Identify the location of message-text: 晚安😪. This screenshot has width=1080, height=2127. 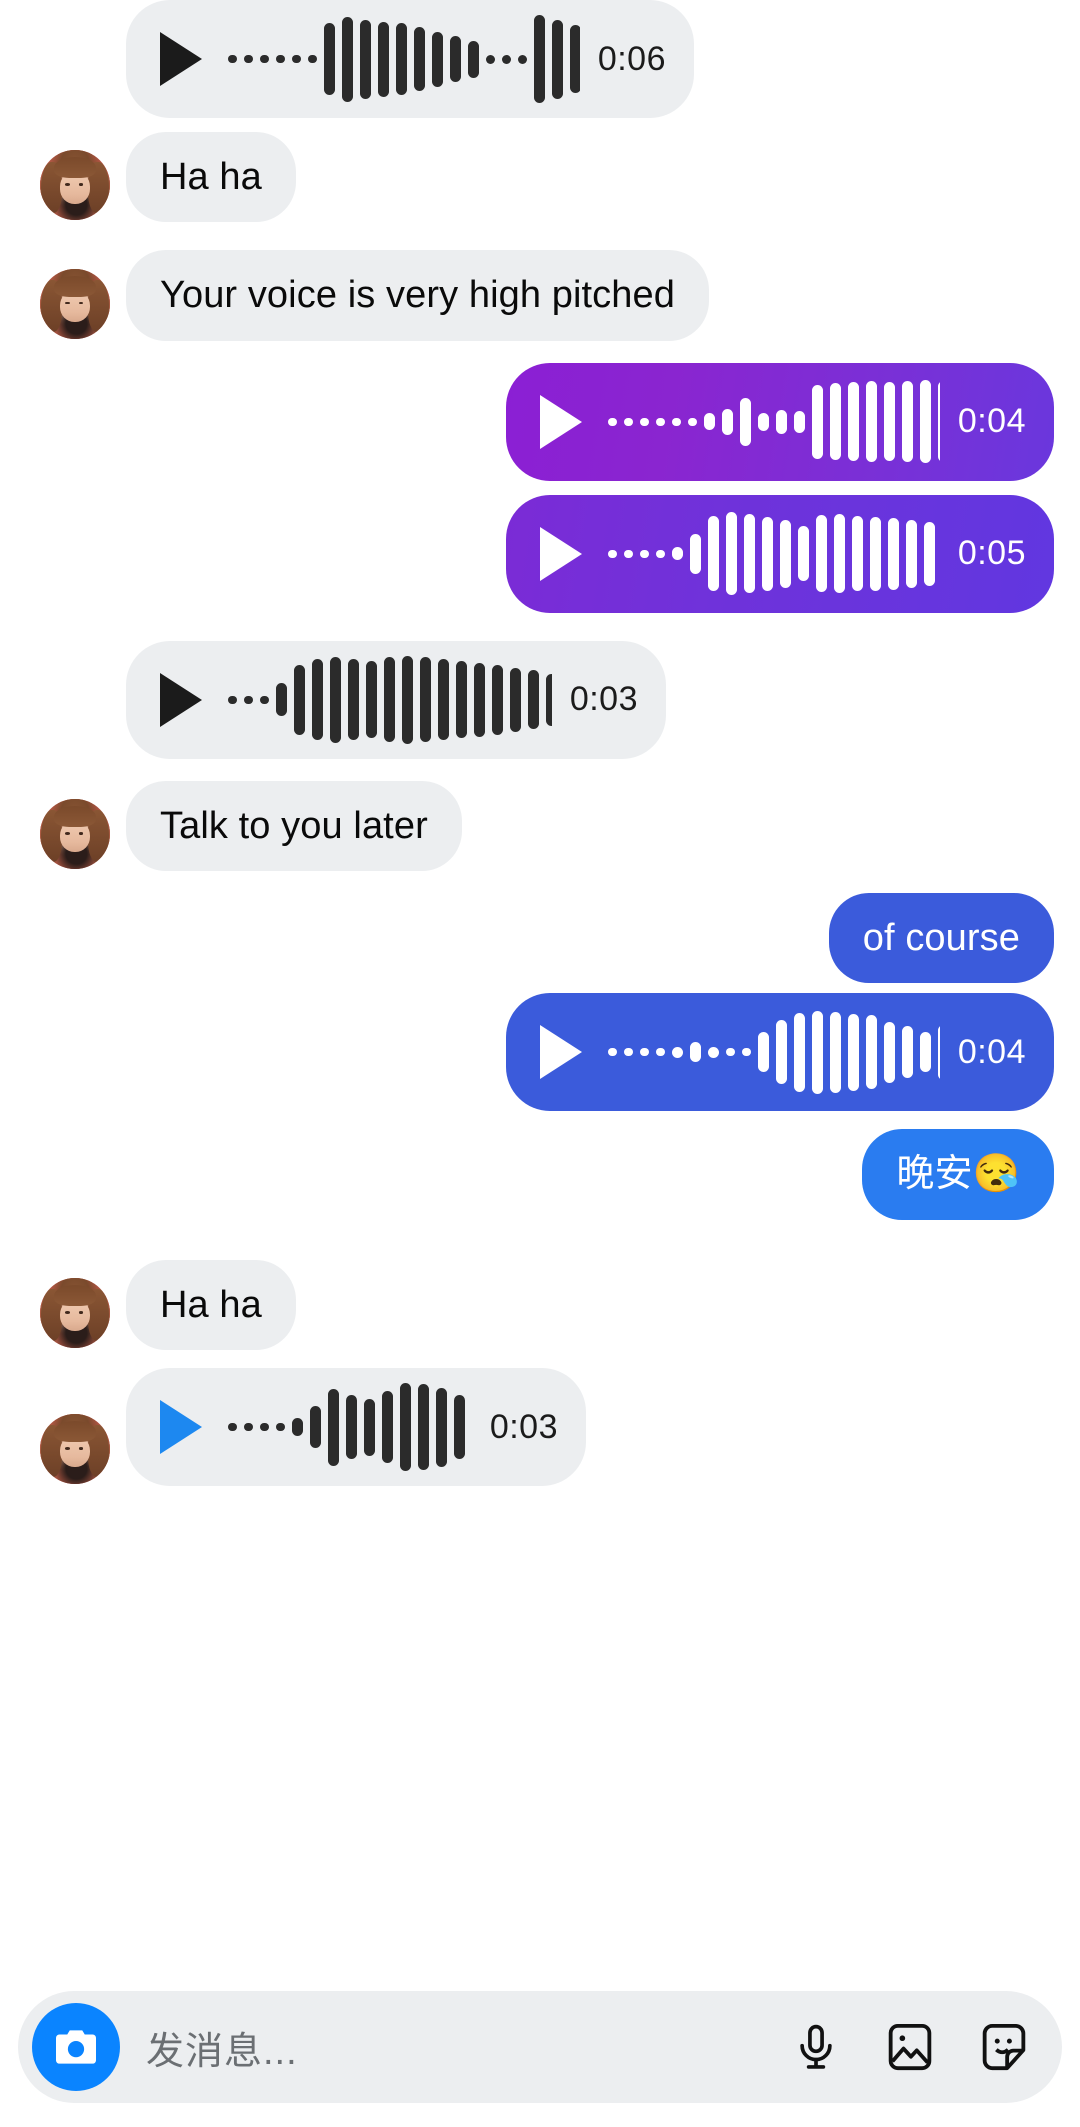
(958, 1174).